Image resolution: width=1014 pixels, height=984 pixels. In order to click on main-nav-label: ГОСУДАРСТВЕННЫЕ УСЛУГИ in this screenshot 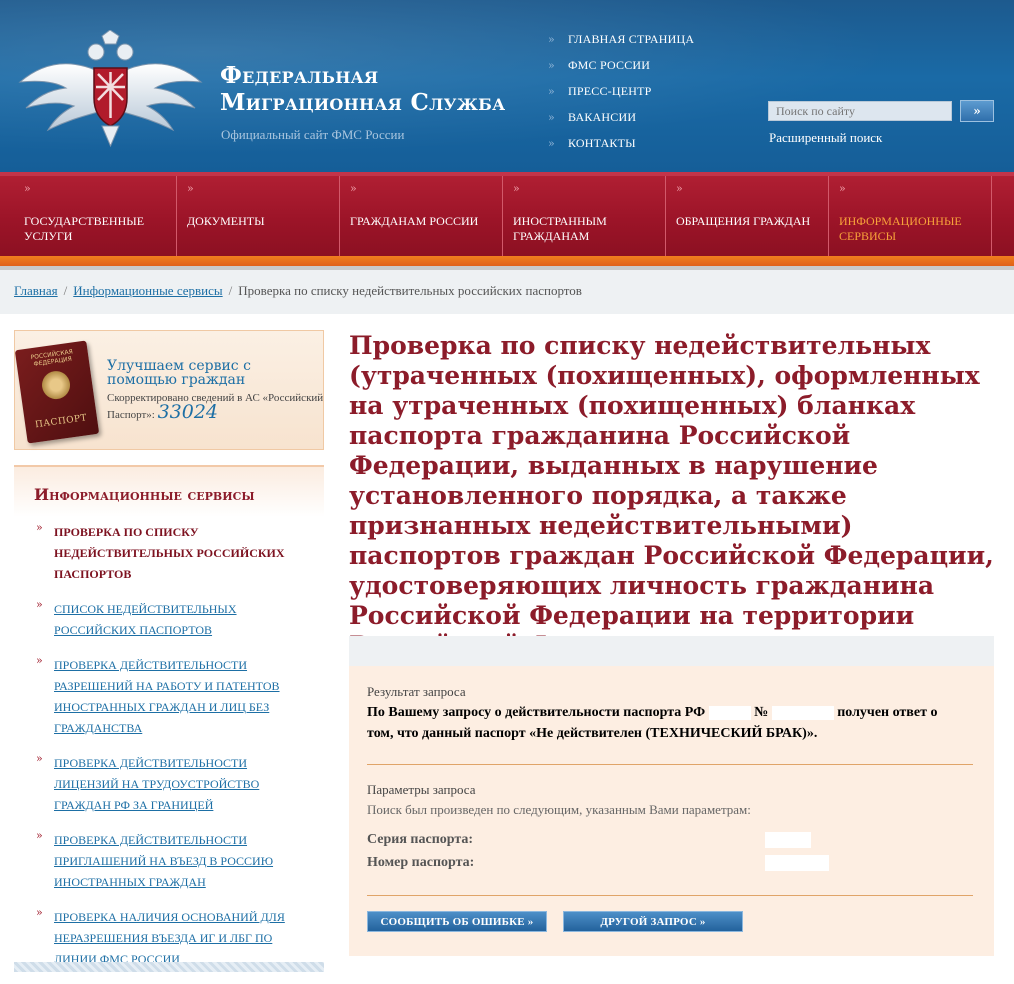, I will do `click(84, 228)`.